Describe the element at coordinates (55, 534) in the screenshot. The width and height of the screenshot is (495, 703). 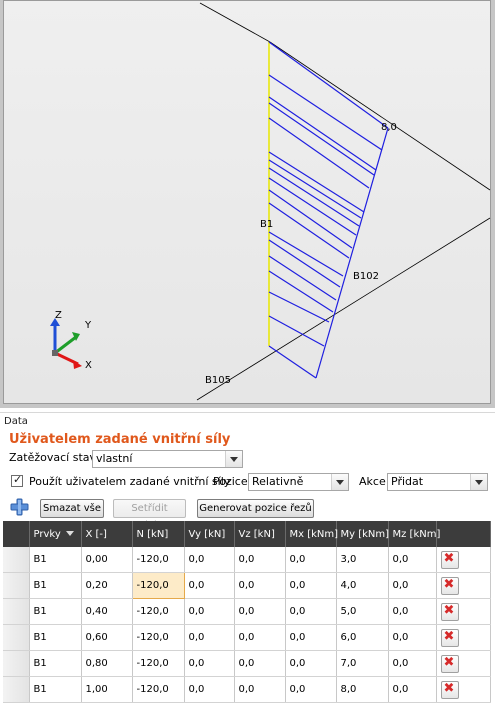
I see `column-header: Prvky` at that location.